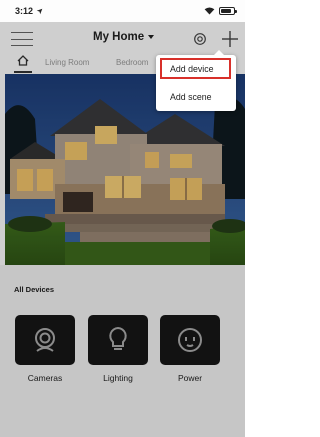 The width and height of the screenshot is (320, 437). What do you see at coordinates (22, 39) in the screenshot?
I see `hamburger-menu-icon` at bounding box center [22, 39].